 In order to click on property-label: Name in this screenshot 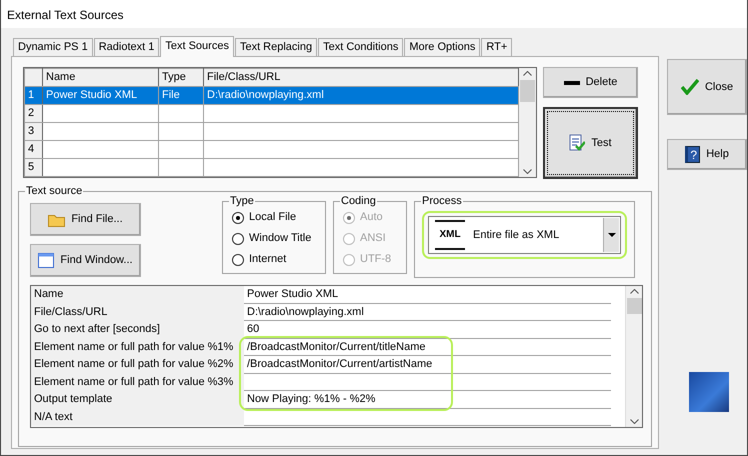, I will do `click(137, 295)`.